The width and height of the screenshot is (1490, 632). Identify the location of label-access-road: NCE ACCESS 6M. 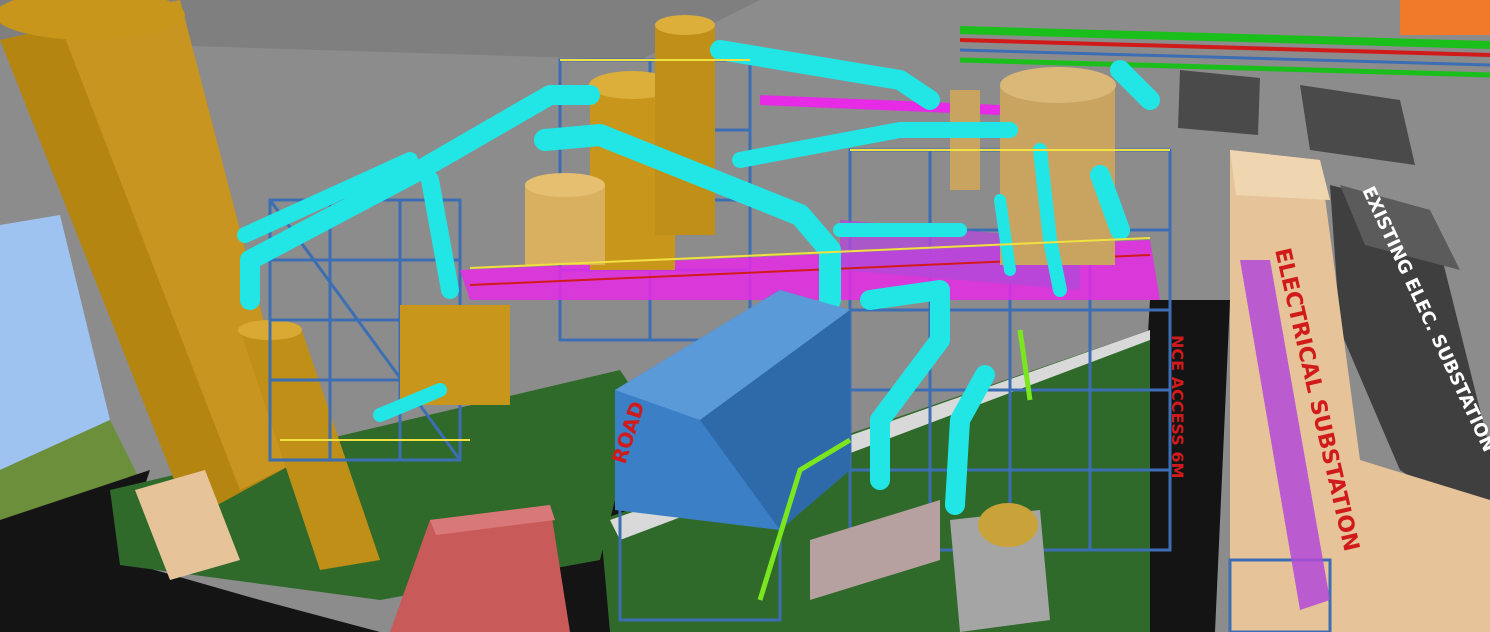
(1177, 406).